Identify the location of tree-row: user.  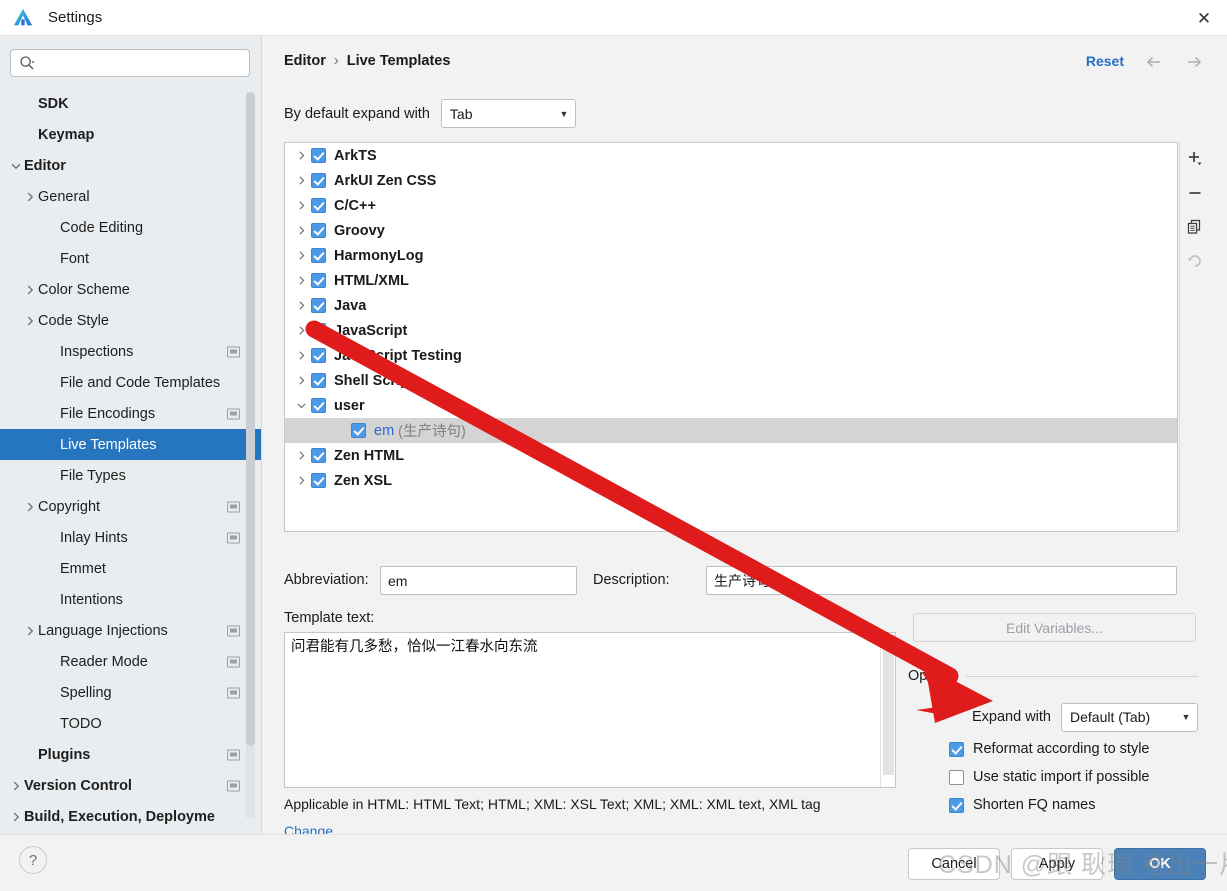
(731, 405).